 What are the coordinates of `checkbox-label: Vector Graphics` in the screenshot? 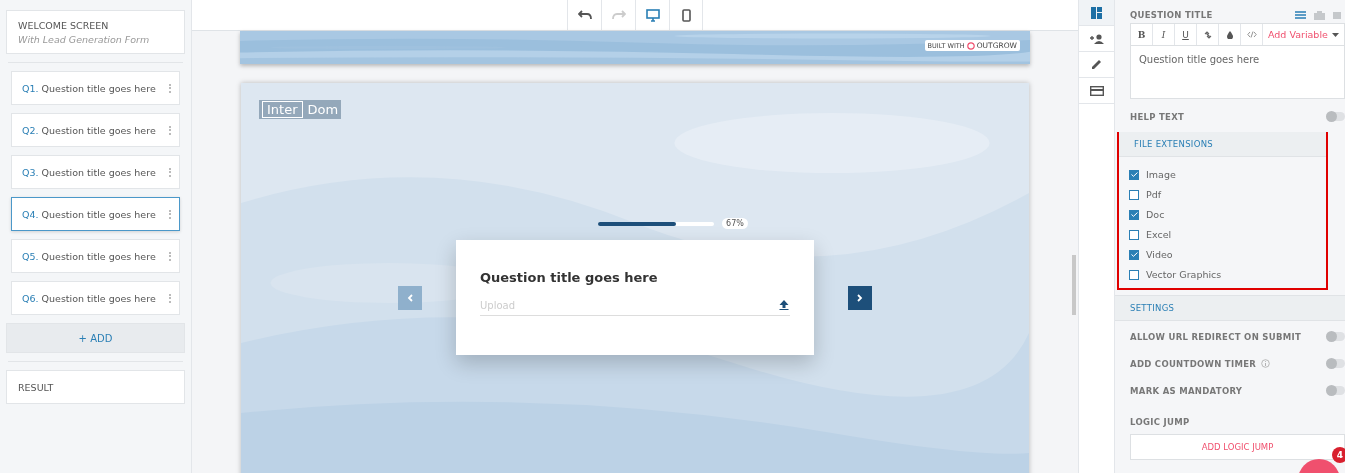 It's located at (1184, 274).